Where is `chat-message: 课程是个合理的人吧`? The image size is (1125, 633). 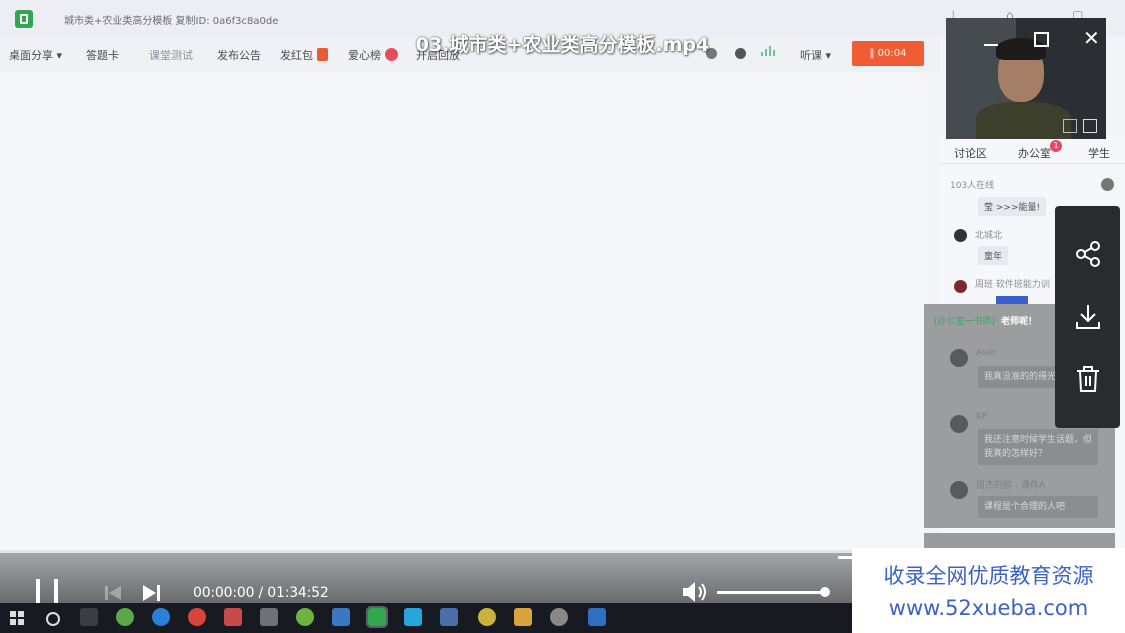
chat-message: 课程是个合理的人吧 is located at coordinates (1038, 507).